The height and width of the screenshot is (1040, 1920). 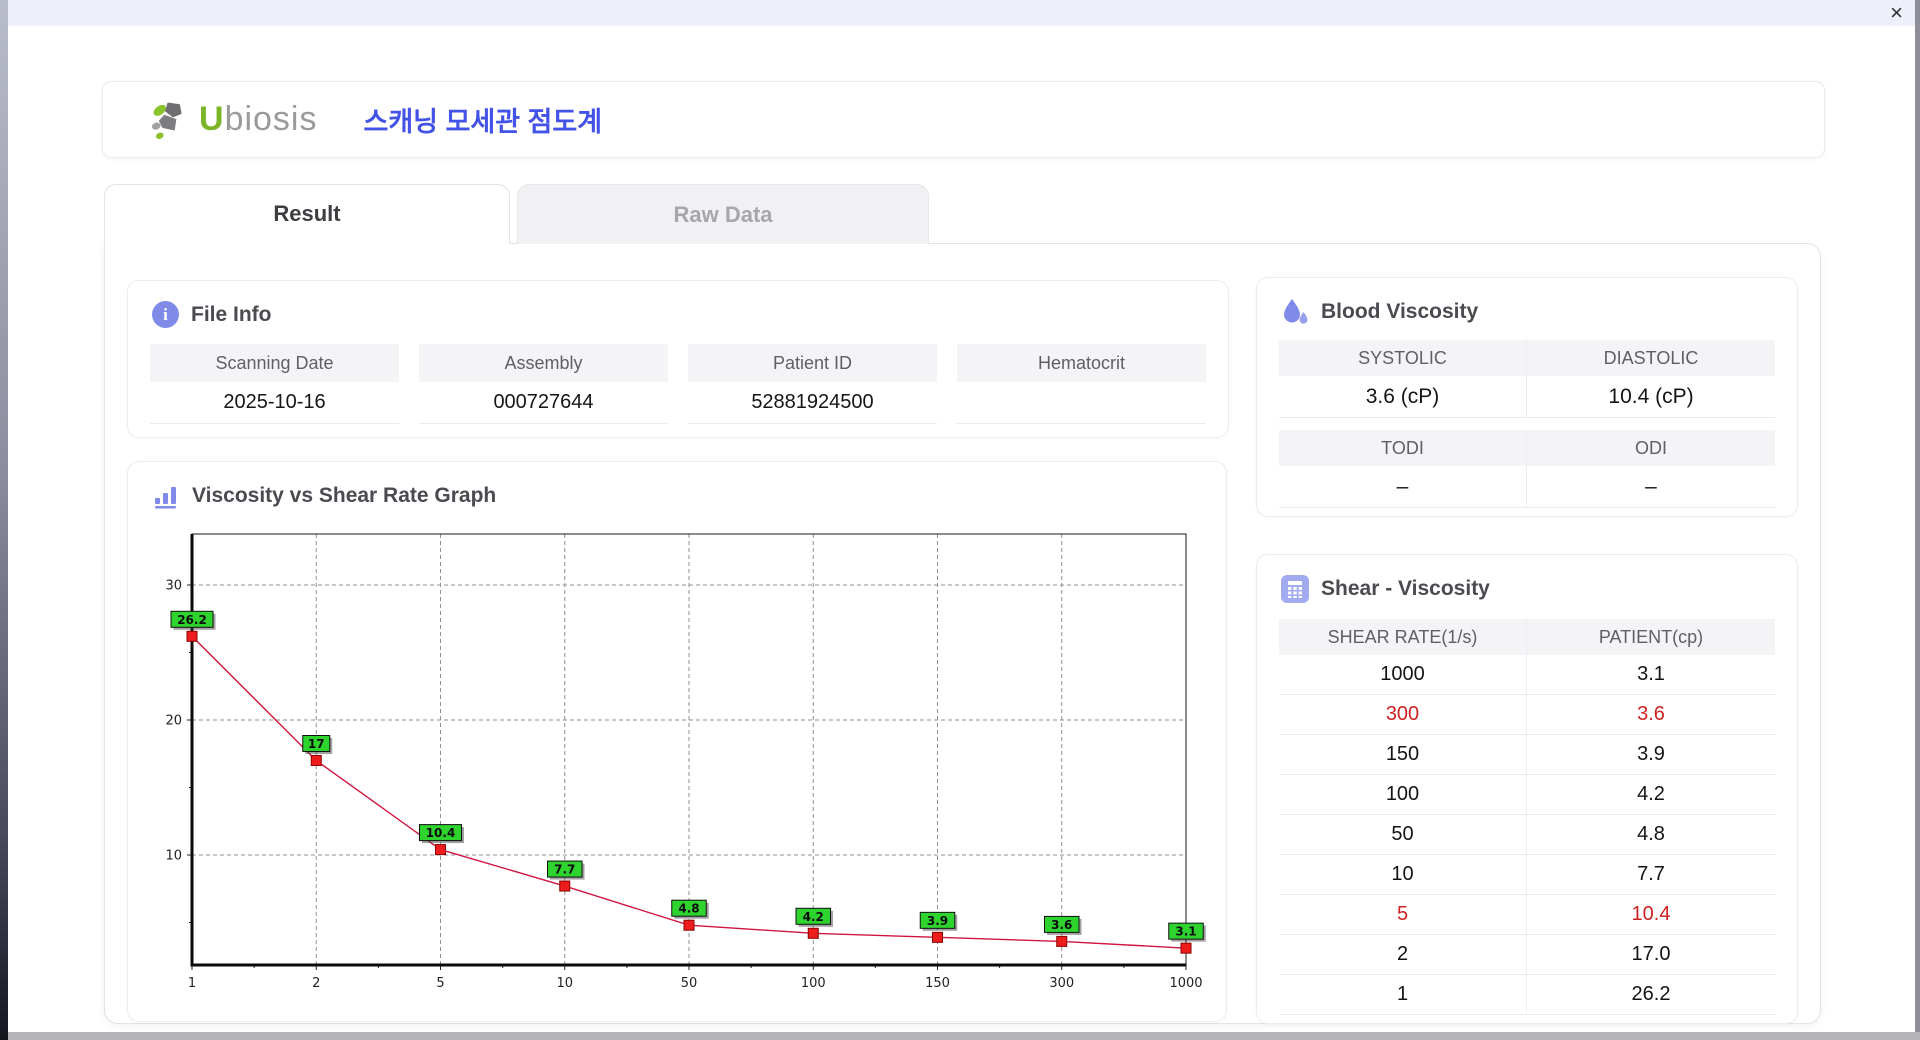 What do you see at coordinates (483, 122) in the screenshot?
I see `app-title: 스캐닝 모세관 점도계` at bounding box center [483, 122].